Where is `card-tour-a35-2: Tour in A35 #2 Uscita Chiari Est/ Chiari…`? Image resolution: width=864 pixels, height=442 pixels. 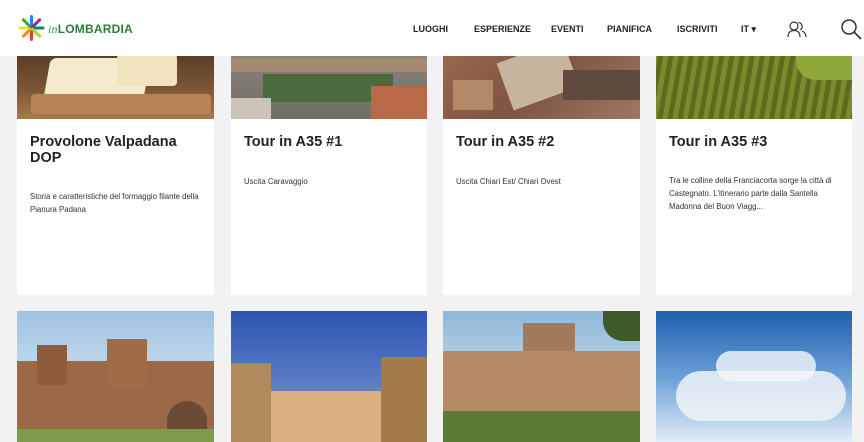 card-tour-a35-2: Tour in A35 #2 Uscita Chiari Est/ Chiari… is located at coordinates (541, 167).